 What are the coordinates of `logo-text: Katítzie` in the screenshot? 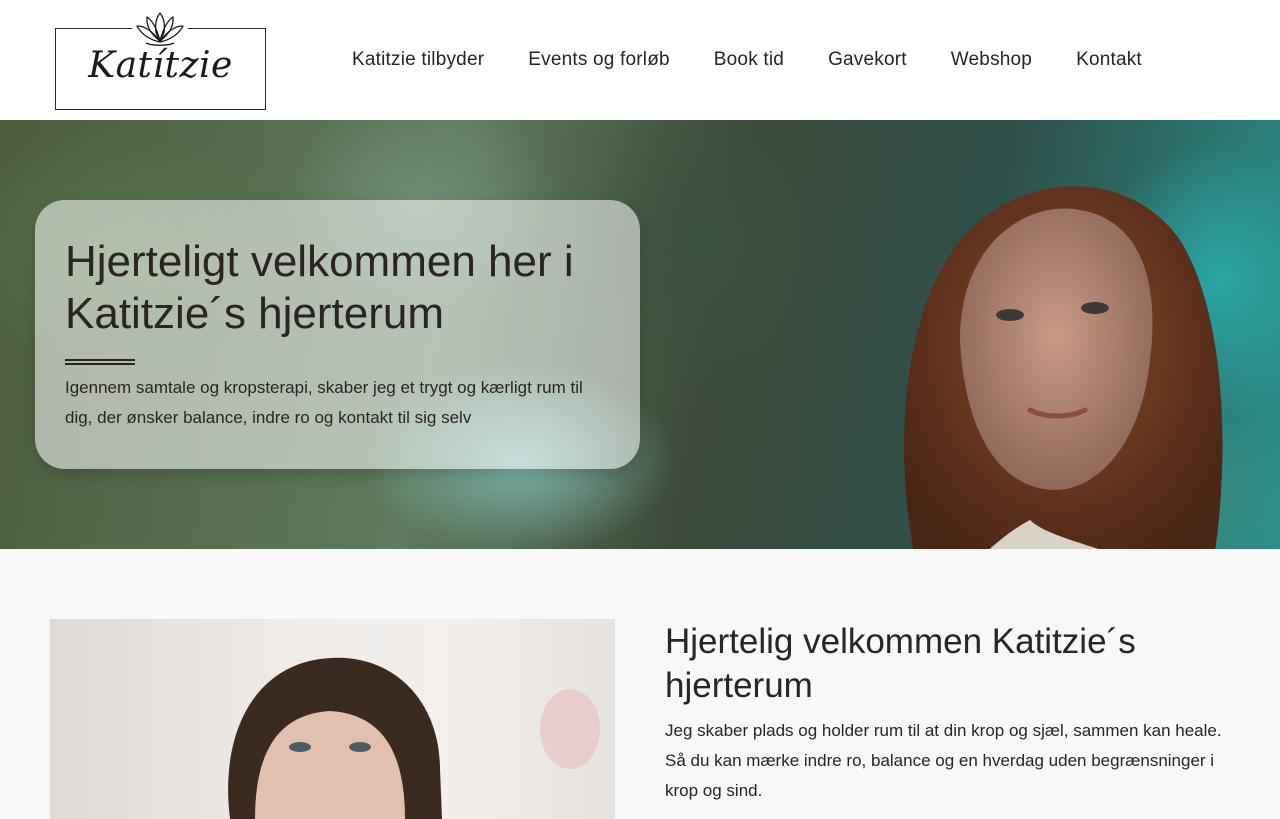 It's located at (160, 65).